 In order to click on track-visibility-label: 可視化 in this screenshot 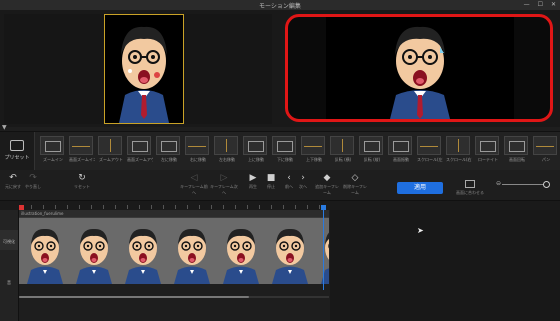, I will do `click(9, 241)`.